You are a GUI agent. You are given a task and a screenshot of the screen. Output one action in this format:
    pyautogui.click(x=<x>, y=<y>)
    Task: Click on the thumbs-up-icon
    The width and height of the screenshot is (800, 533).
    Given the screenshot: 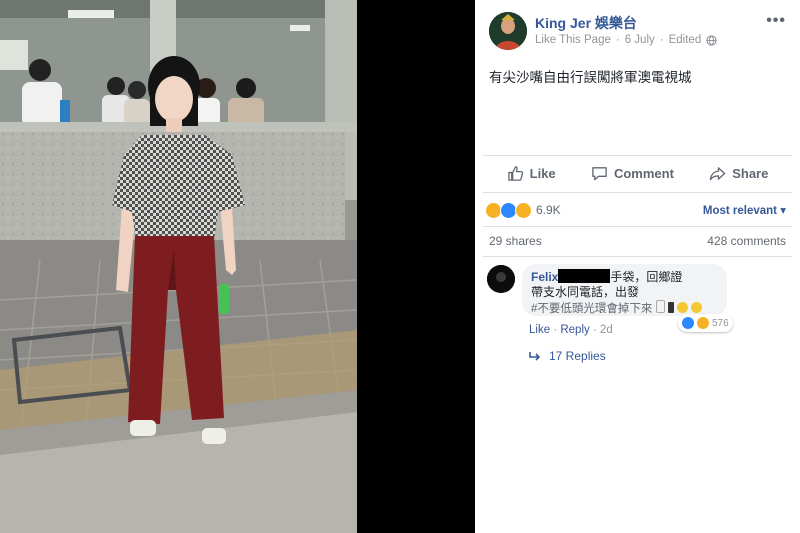 What is the action you would take?
    pyautogui.click(x=515, y=173)
    